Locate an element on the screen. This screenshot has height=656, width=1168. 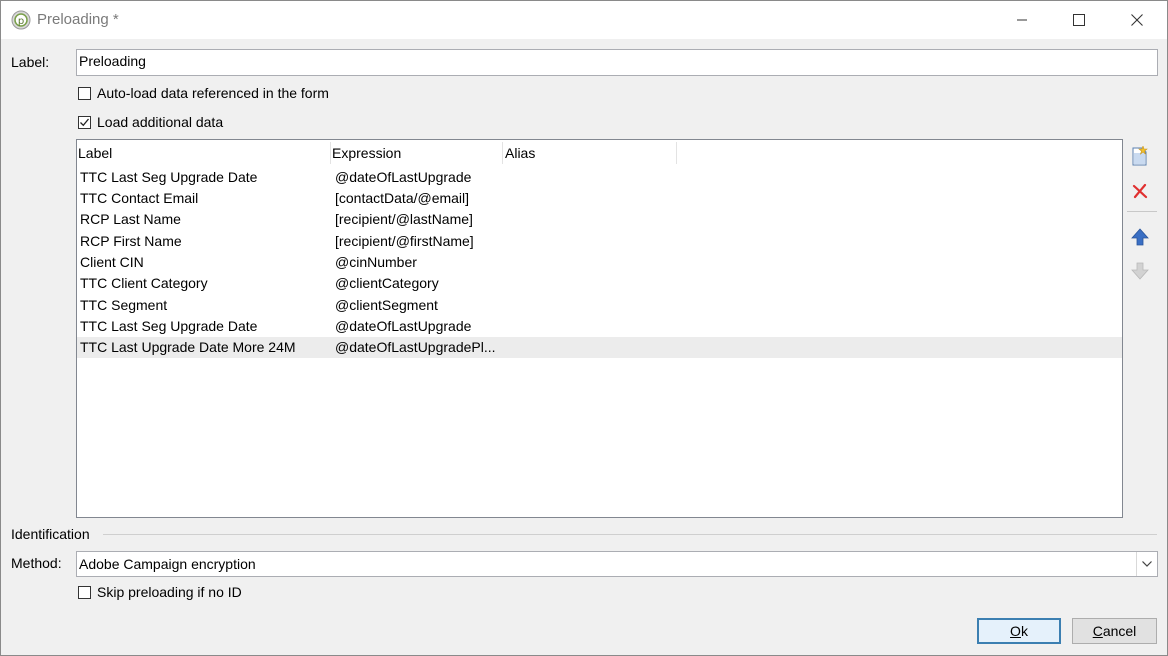
chevron-down-icon is located at coordinates (1147, 564).